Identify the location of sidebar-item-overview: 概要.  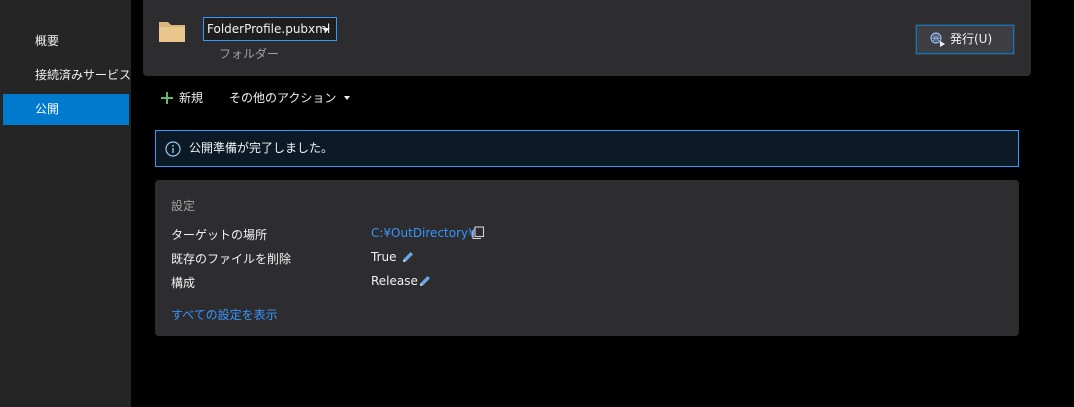
(66, 41).